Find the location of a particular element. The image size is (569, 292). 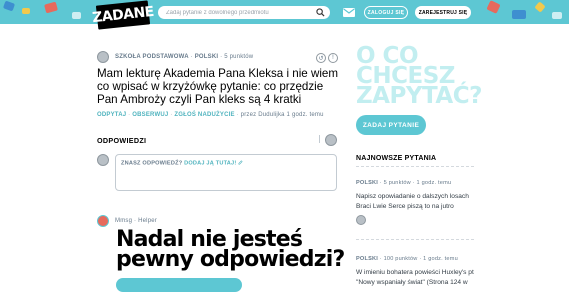

answer-prompt-text: ZNASZ ODPOWIEDŹ? is located at coordinates (152, 163).